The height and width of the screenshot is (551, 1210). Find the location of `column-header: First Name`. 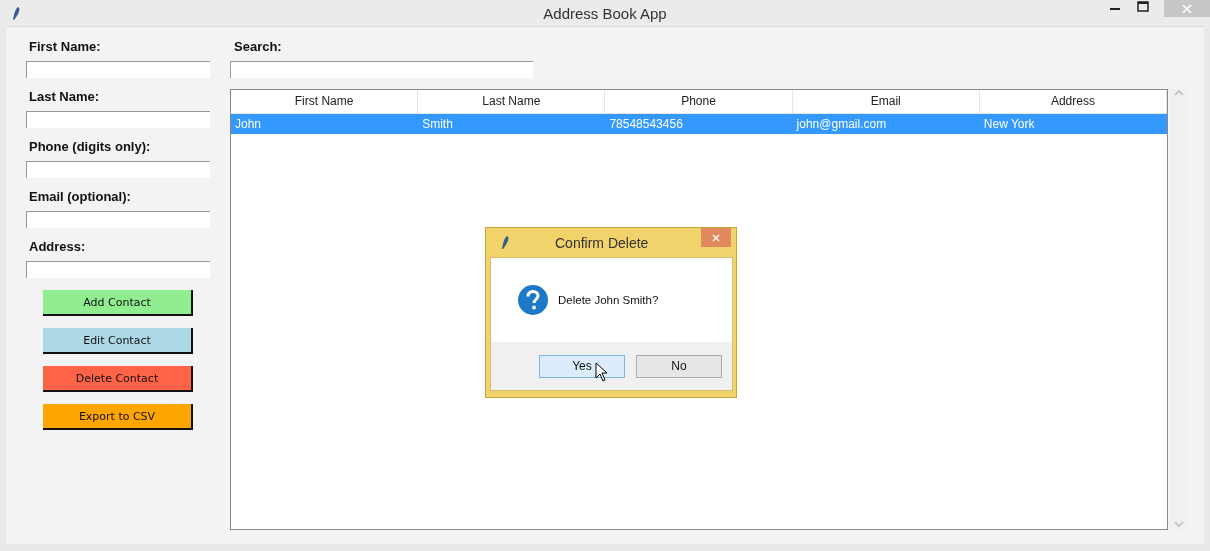

column-header: First Name is located at coordinates (325, 101).